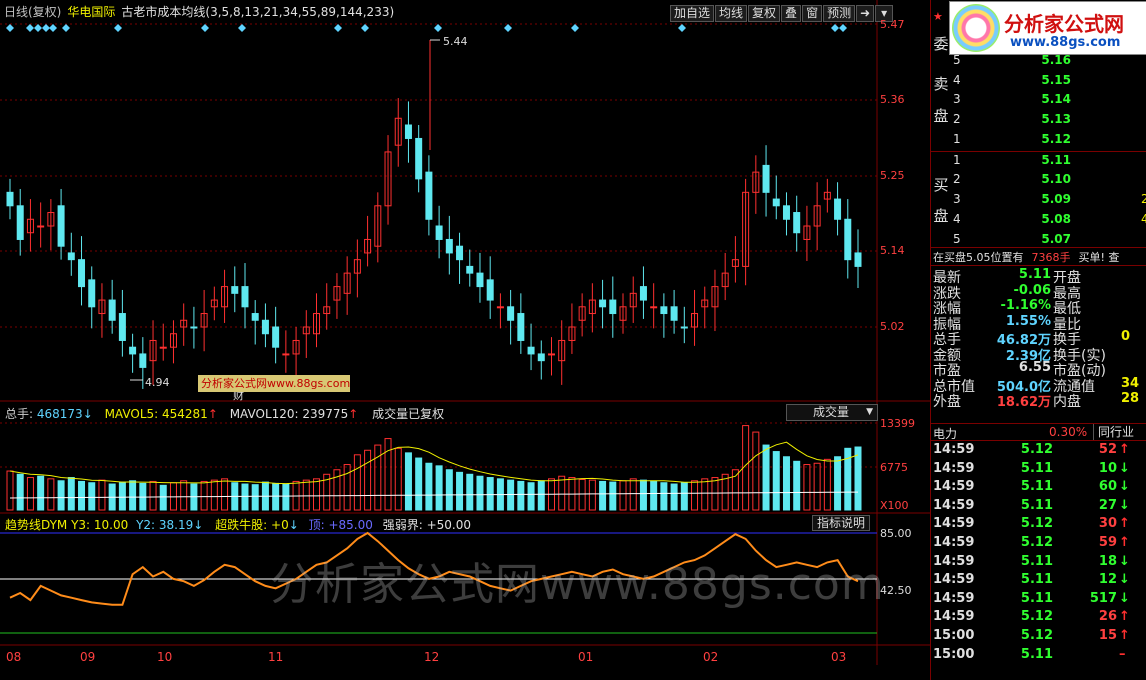  Describe the element at coordinates (1048, 162) in the screenshot. I see `bid-row: 1 5.11` at that location.